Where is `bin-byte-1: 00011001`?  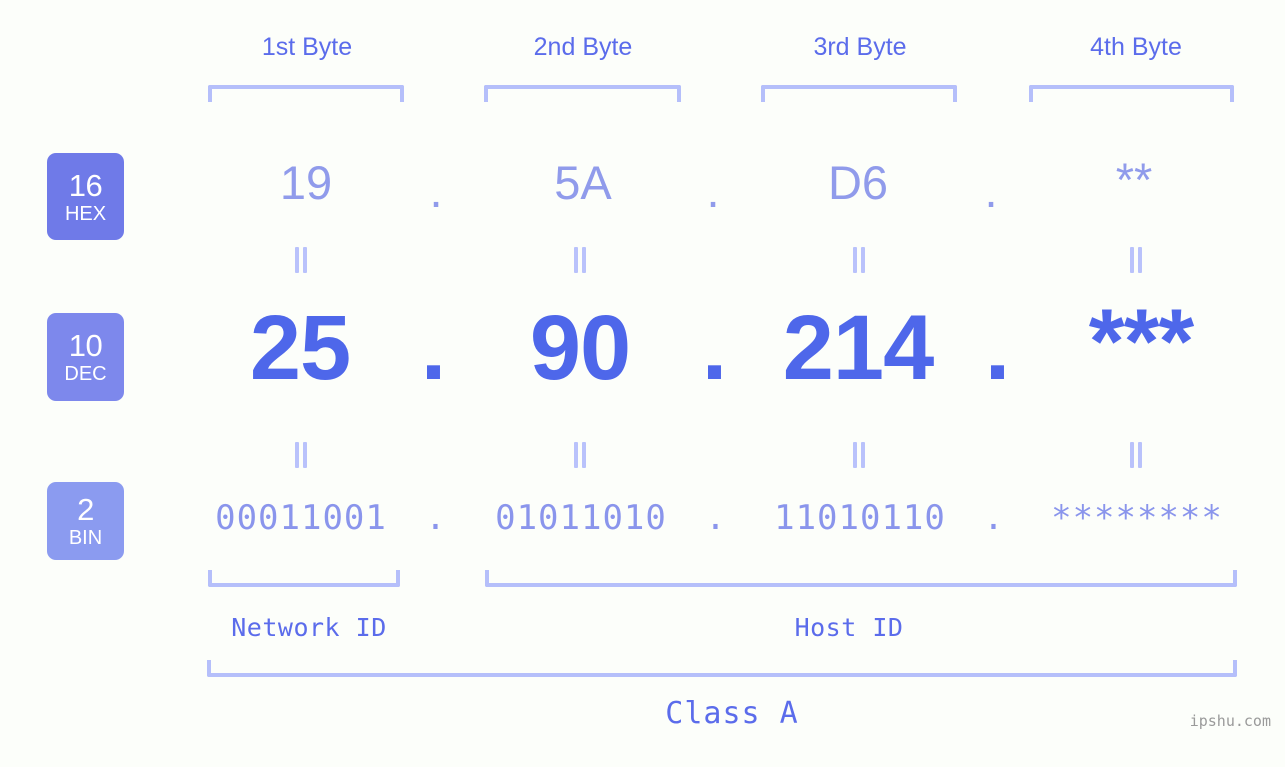 bin-byte-1: 00011001 is located at coordinates (301, 518).